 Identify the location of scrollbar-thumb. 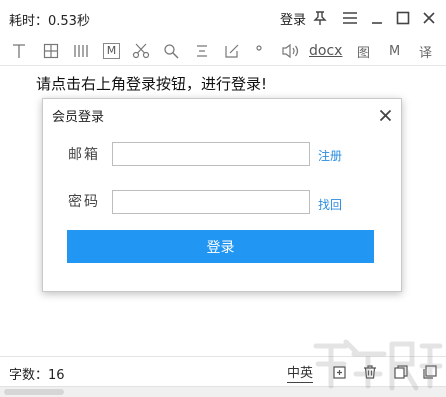
(34, 392).